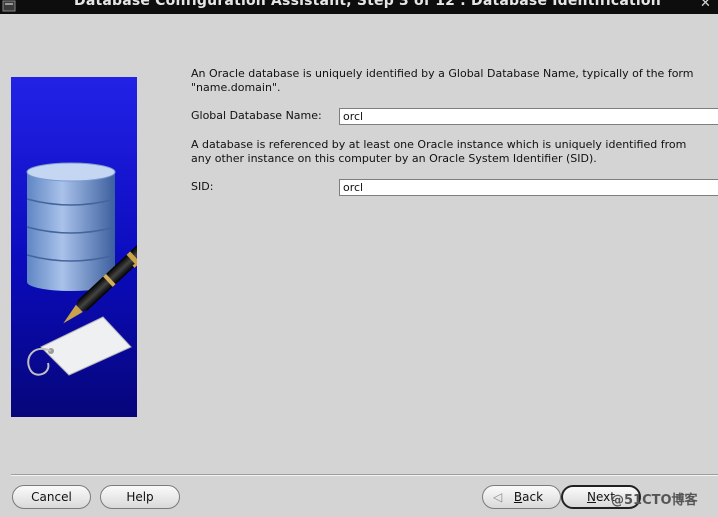 The height and width of the screenshot is (517, 718). I want to click on back-button: ◁ Back, so click(521, 497).